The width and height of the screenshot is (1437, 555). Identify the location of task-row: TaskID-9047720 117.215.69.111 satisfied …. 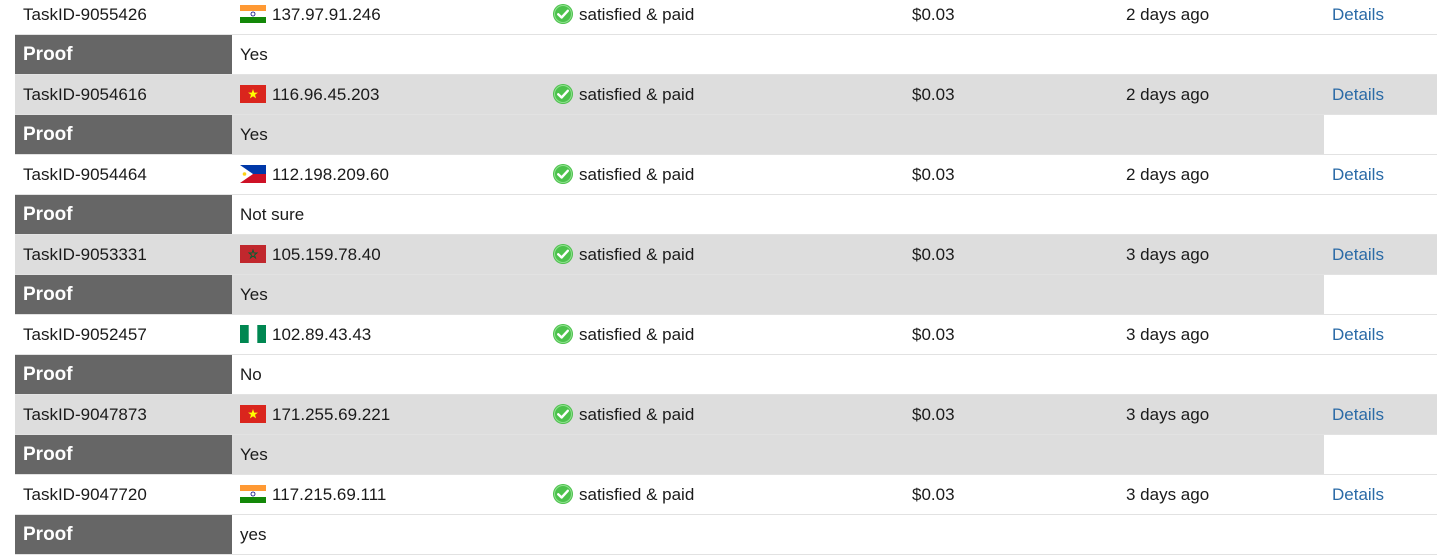
(726, 495).